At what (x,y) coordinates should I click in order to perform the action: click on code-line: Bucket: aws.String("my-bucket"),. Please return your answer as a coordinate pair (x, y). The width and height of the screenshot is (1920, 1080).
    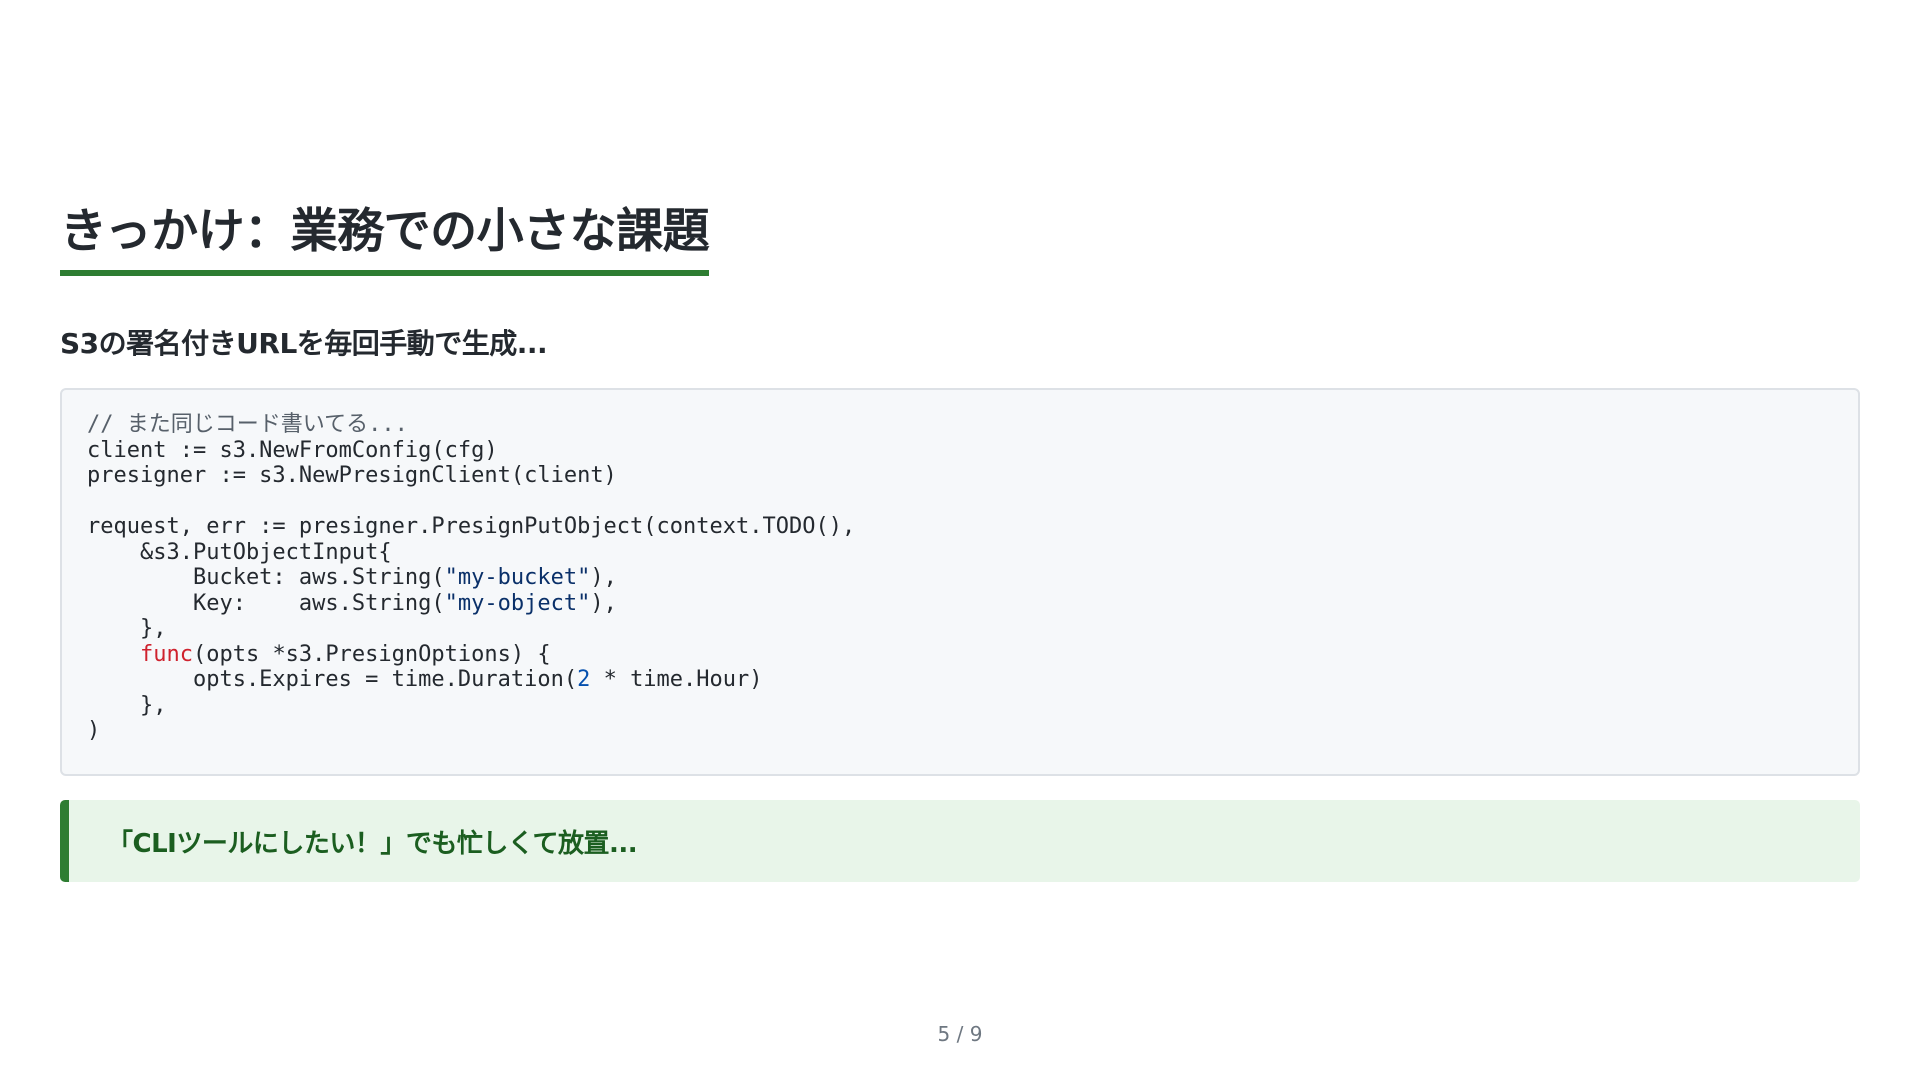
    Looking at the image, I should click on (352, 577).